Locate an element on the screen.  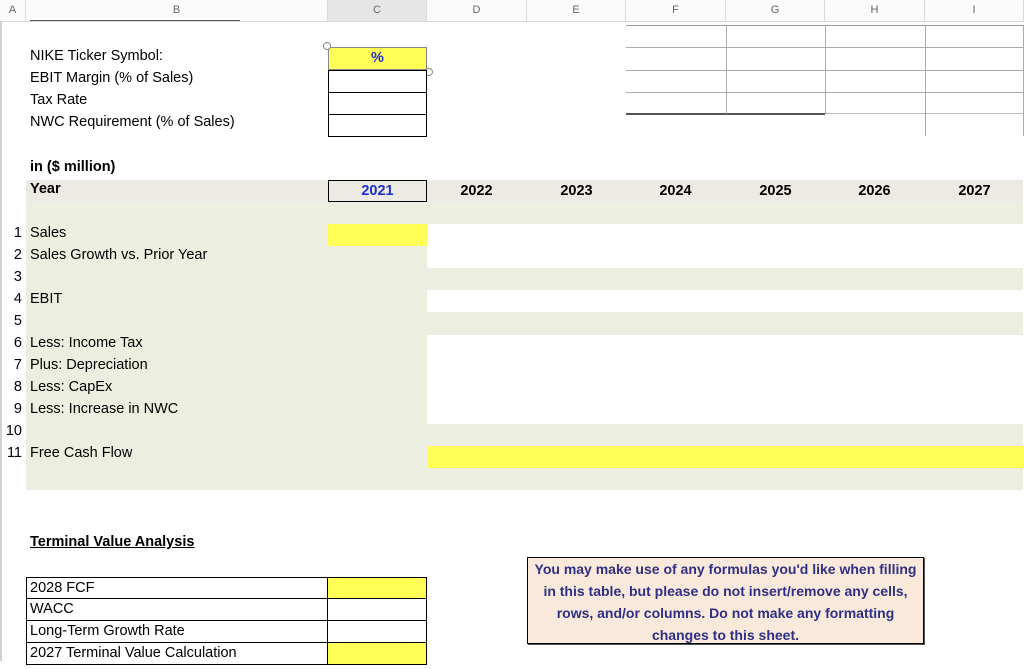
row-label-fcf: Free Cash Flow is located at coordinates (81, 453).